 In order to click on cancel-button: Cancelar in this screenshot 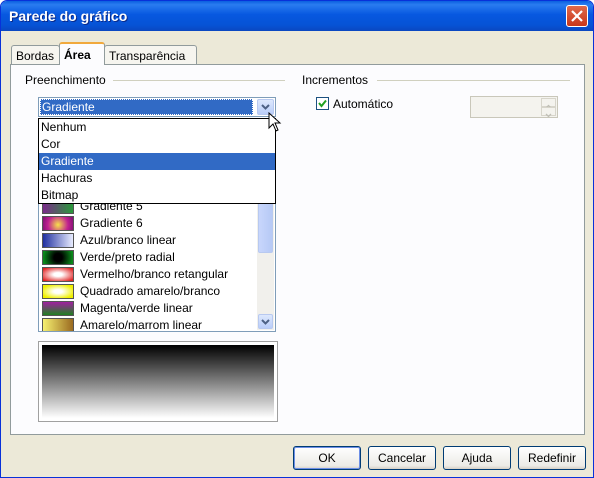, I will do `click(402, 458)`.